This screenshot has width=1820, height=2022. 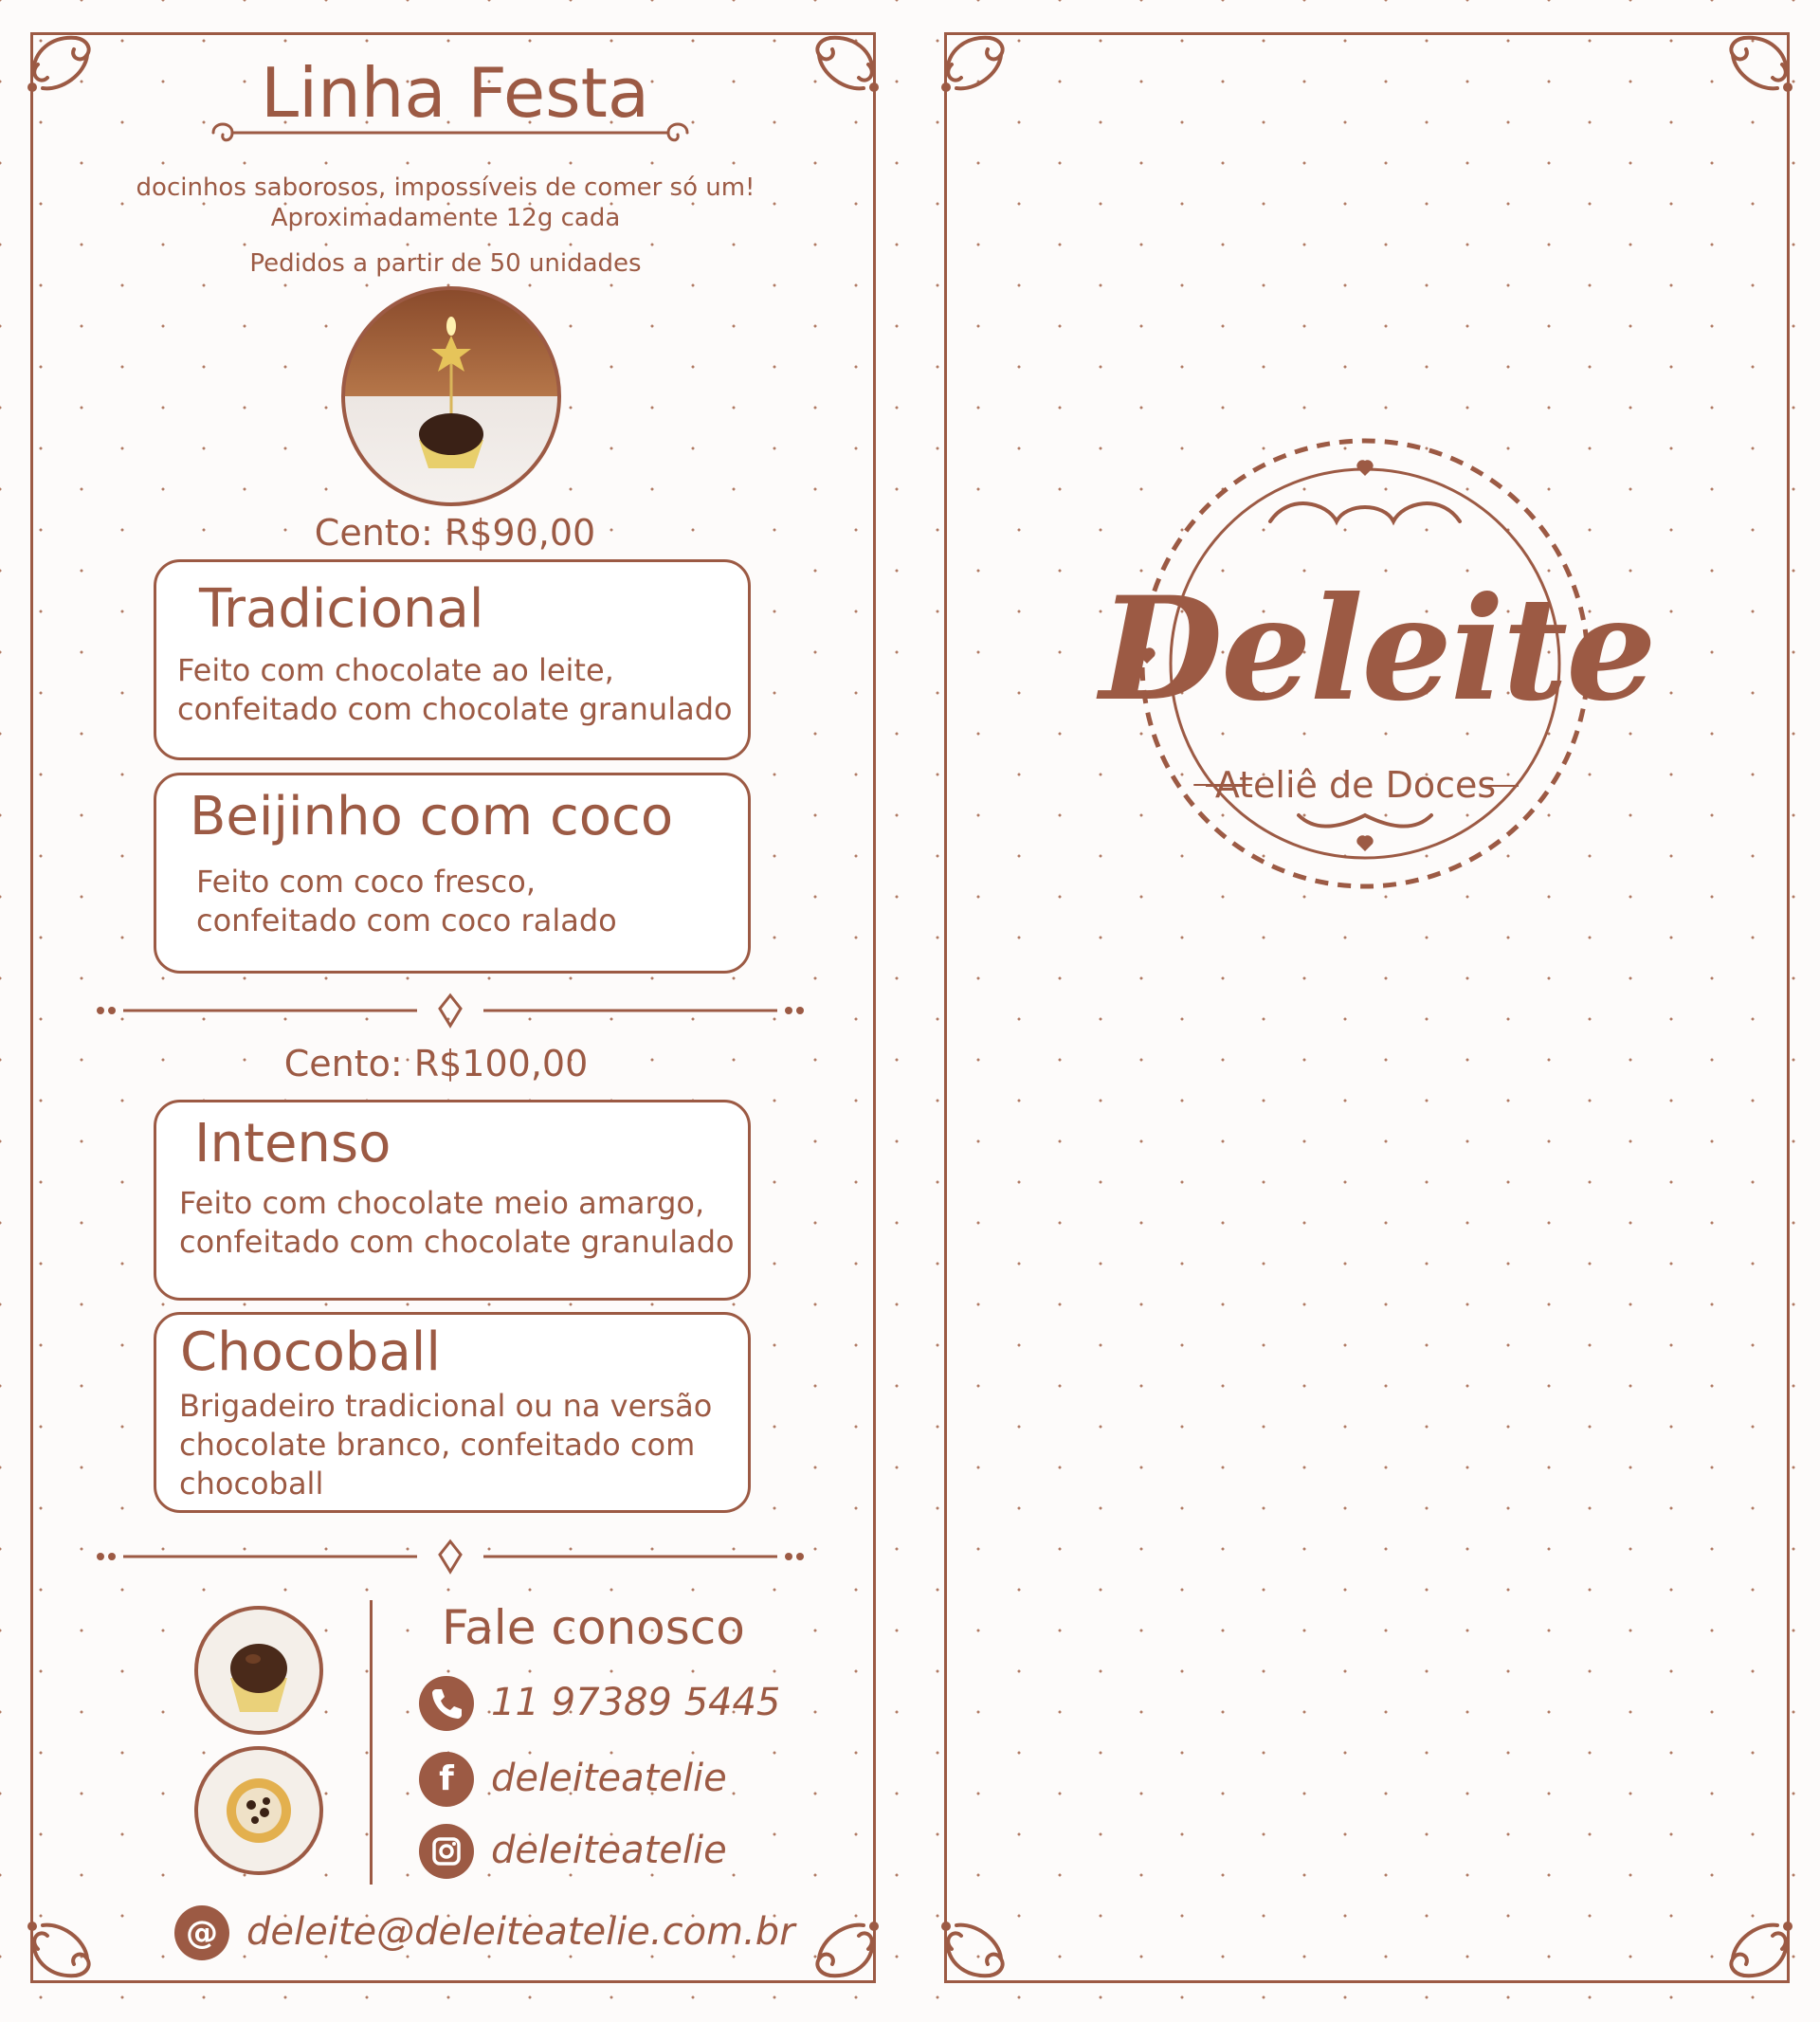 I want to click on title-underline-ornament-icon, so click(x=450, y=132).